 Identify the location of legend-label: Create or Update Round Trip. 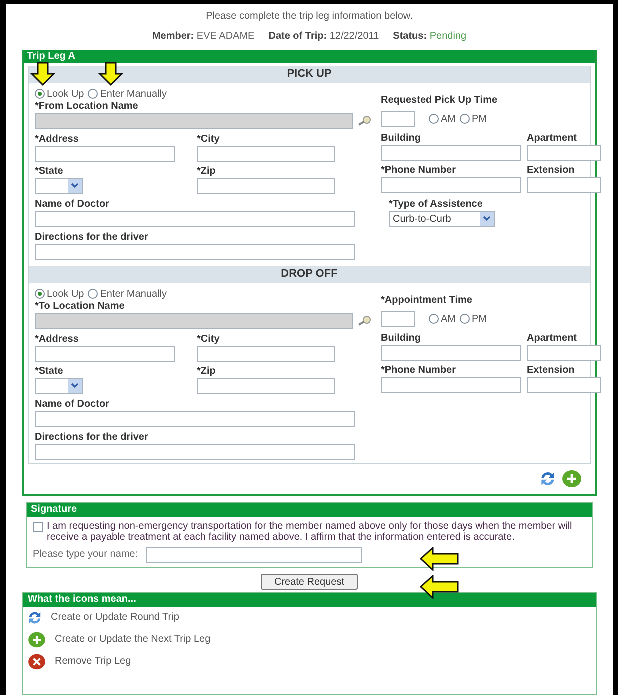
(115, 618).